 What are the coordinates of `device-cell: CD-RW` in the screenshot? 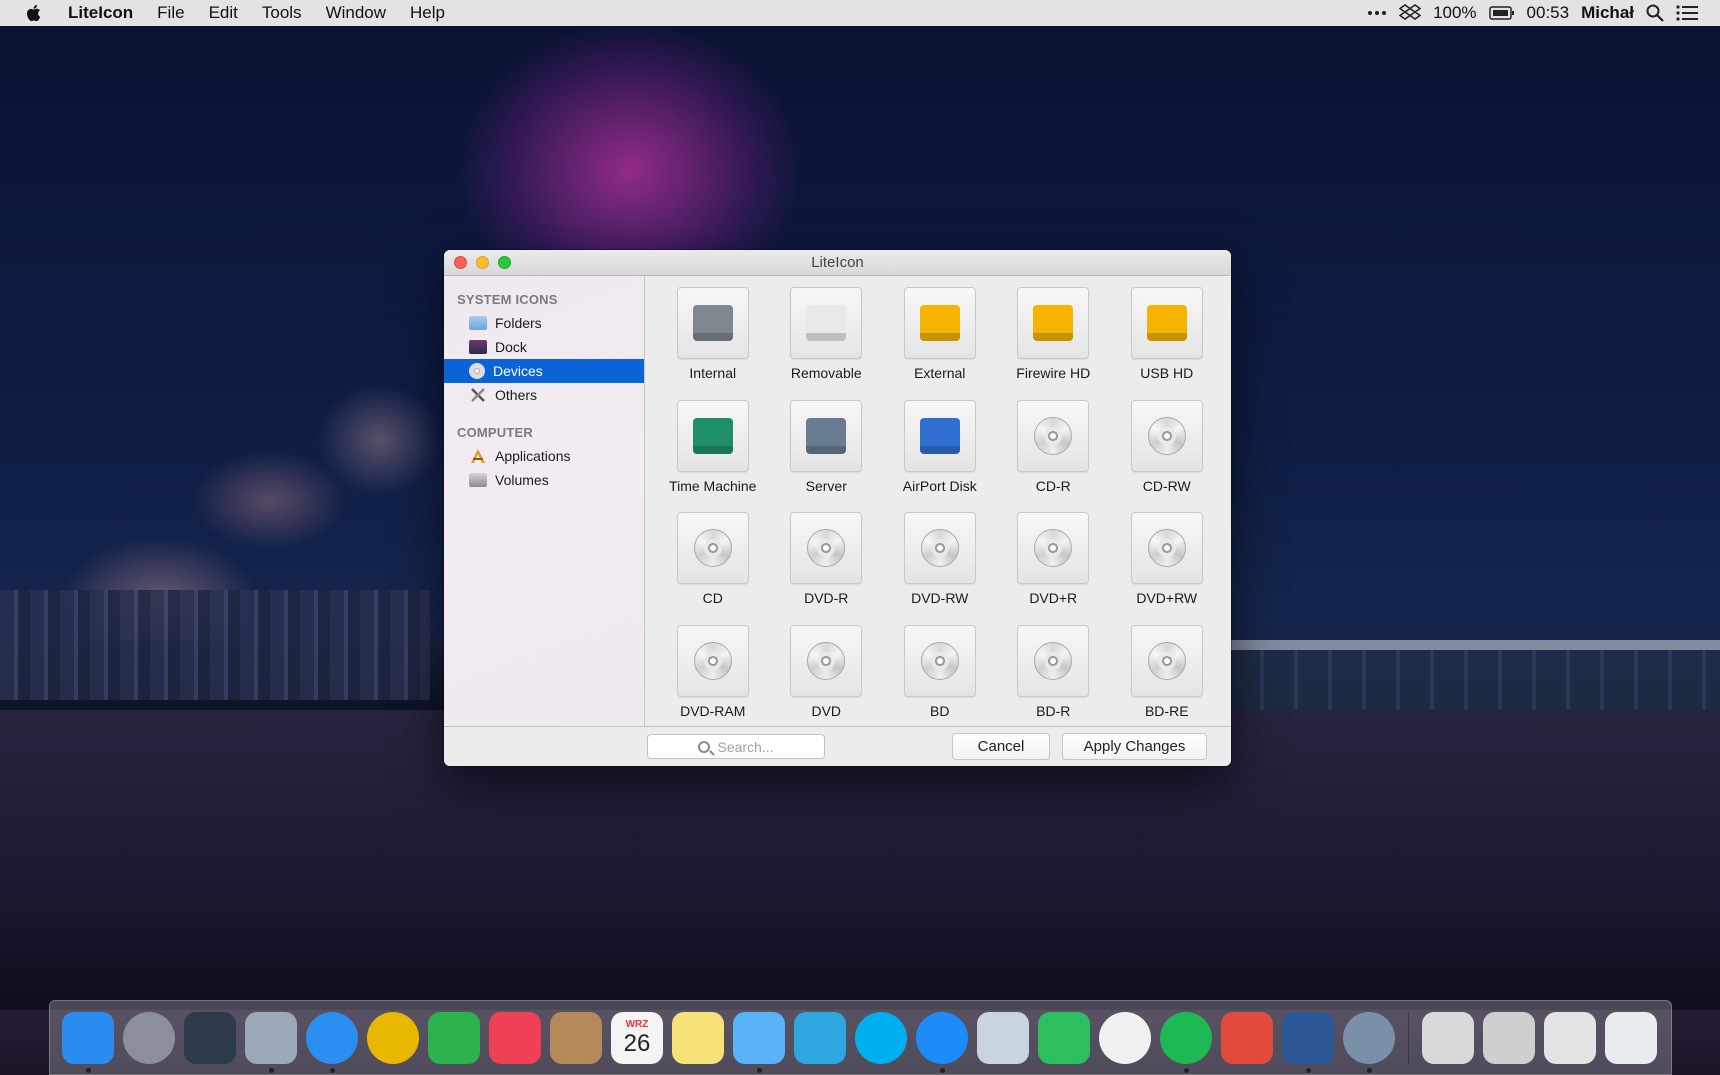 It's located at (1167, 456).